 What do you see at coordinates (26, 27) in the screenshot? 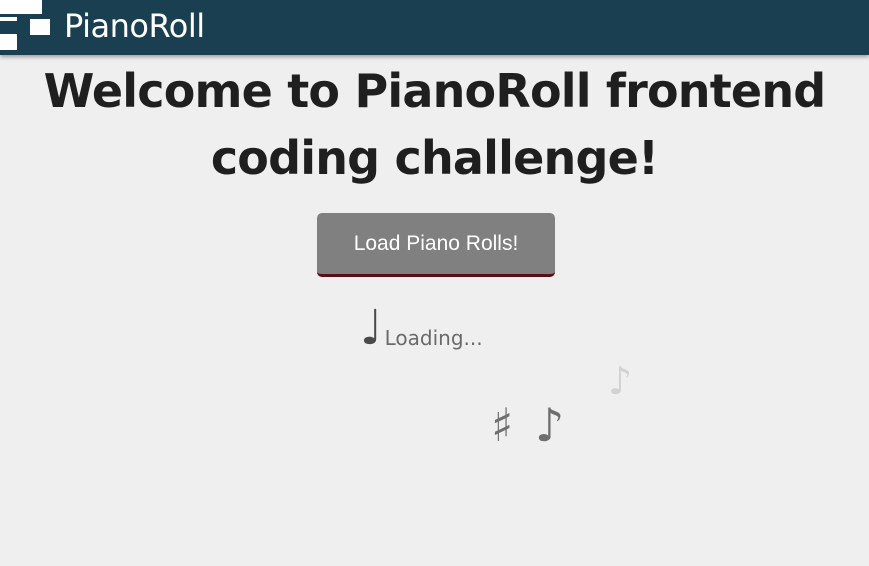
I see `pianoroll-logo-icon` at bounding box center [26, 27].